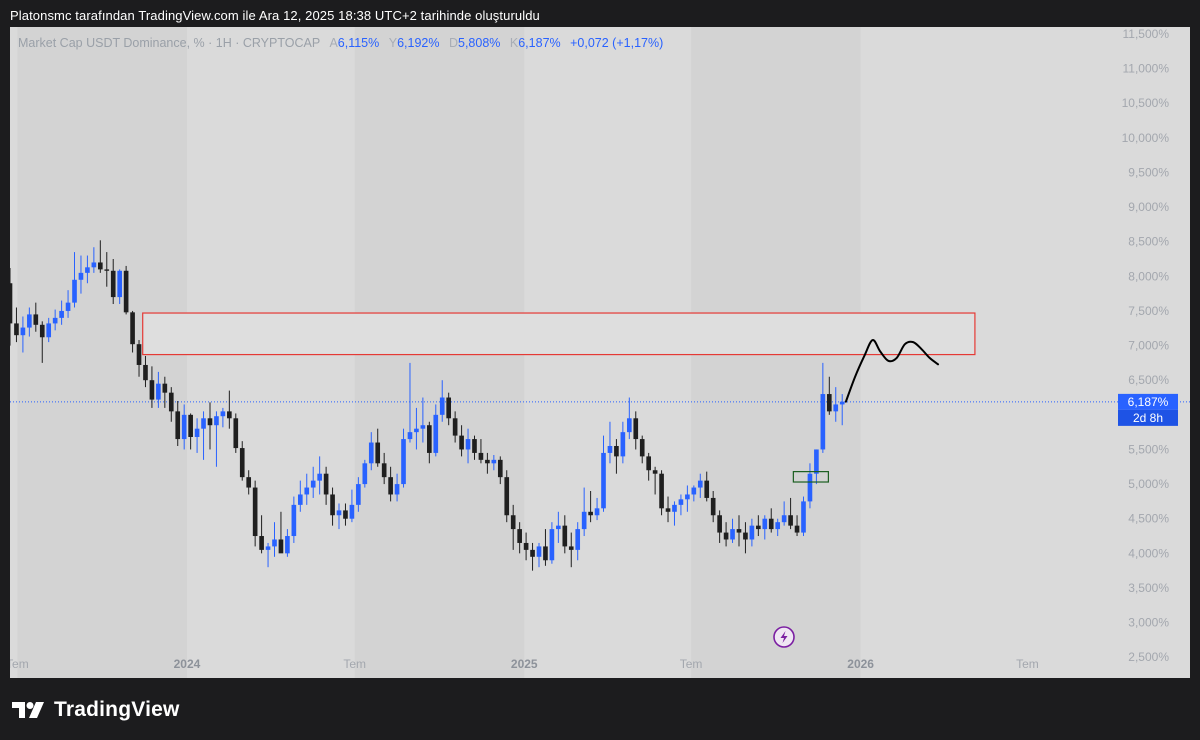 The image size is (1200, 740). Describe the element at coordinates (1148, 380) in the screenshot. I see `y-tick-label: 6,500%` at that location.